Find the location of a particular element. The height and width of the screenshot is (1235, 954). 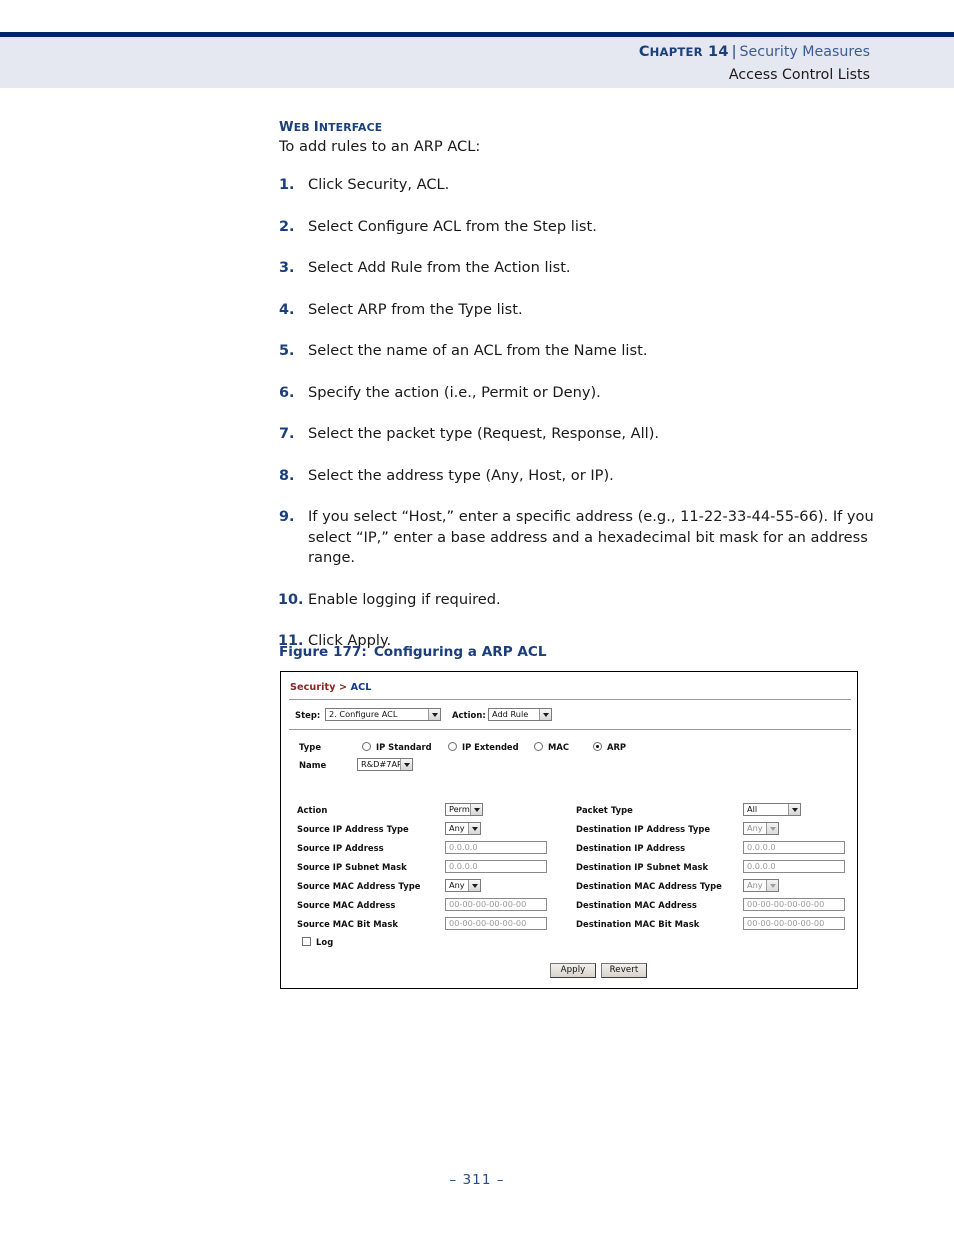

log-label: Log is located at coordinates (324, 942).